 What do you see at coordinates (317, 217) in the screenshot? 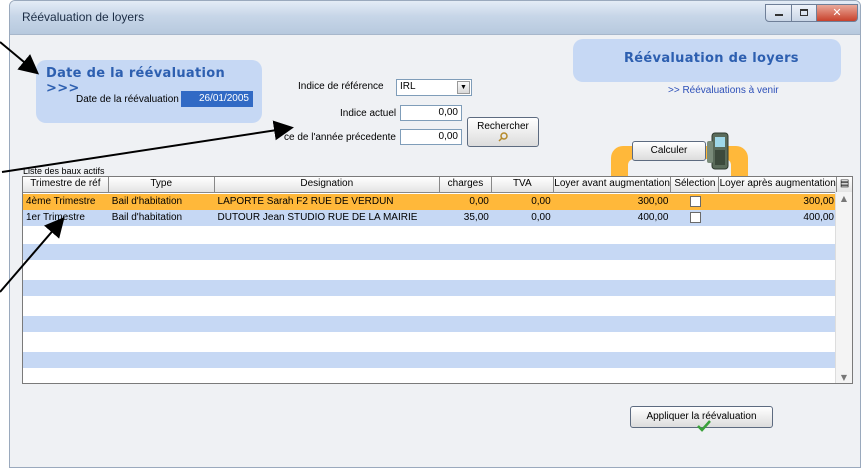
I see `cell-designation: DUTOUR Jean STUDIO RUE DE LA MAIRIE` at bounding box center [317, 217].